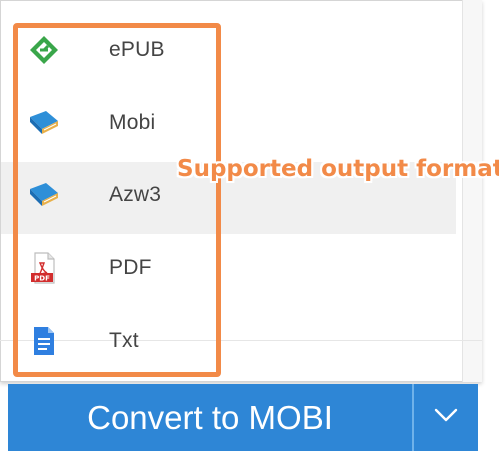  I want to click on menu-item-label: Txt, so click(124, 340).